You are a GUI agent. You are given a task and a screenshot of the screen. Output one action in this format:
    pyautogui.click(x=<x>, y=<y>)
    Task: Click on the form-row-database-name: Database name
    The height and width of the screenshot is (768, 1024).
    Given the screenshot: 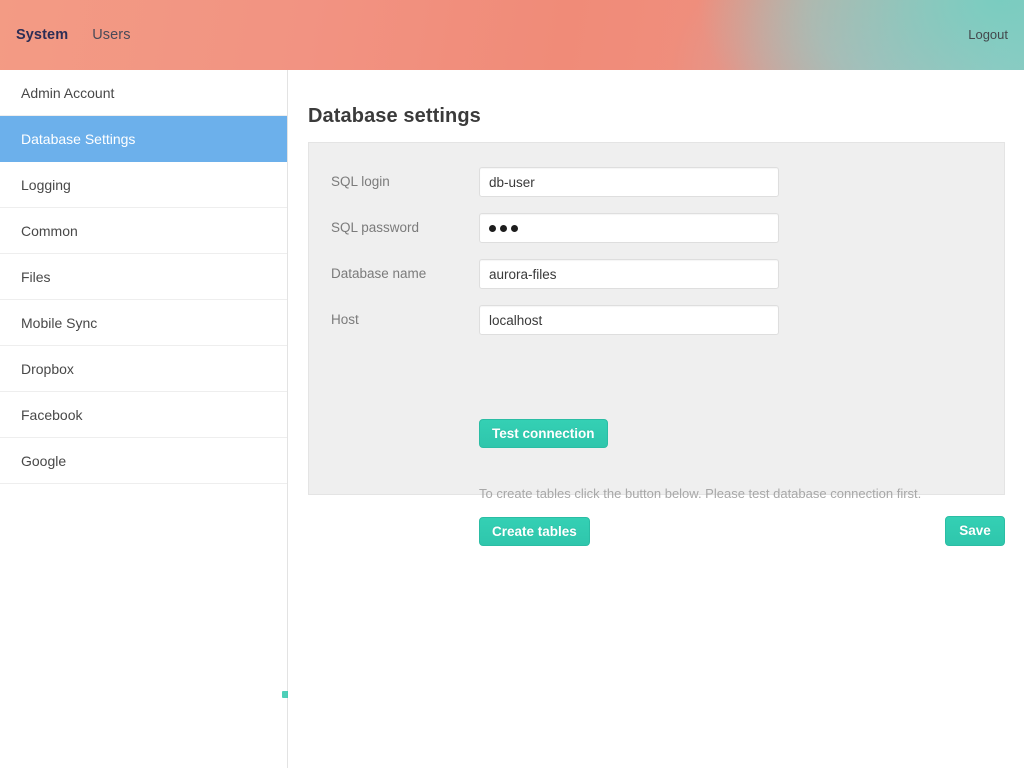 What is the action you would take?
    pyautogui.click(x=656, y=274)
    